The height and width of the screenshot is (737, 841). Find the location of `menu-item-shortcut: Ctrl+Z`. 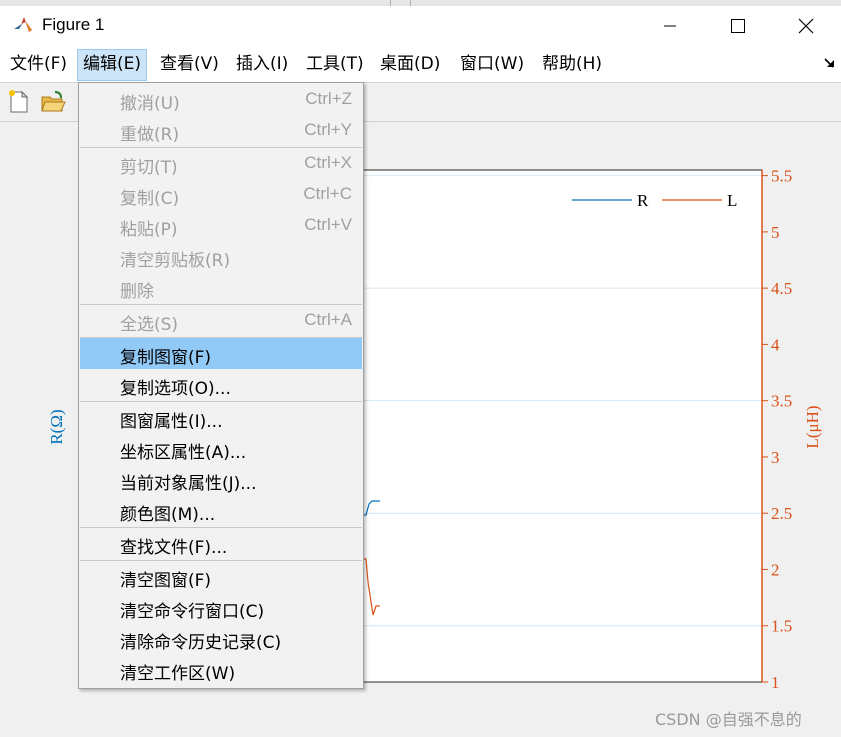

menu-item-shortcut: Ctrl+Z is located at coordinates (328, 98).